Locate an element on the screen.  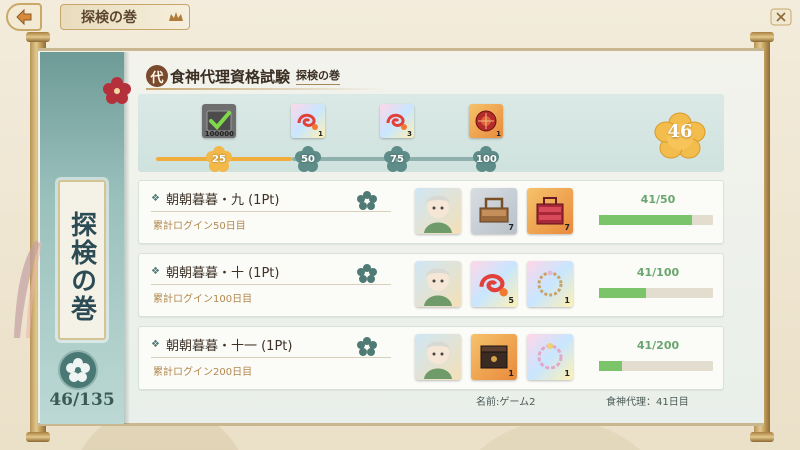
scroll-subtitle: 探検の巻 is located at coordinates (318, 76).